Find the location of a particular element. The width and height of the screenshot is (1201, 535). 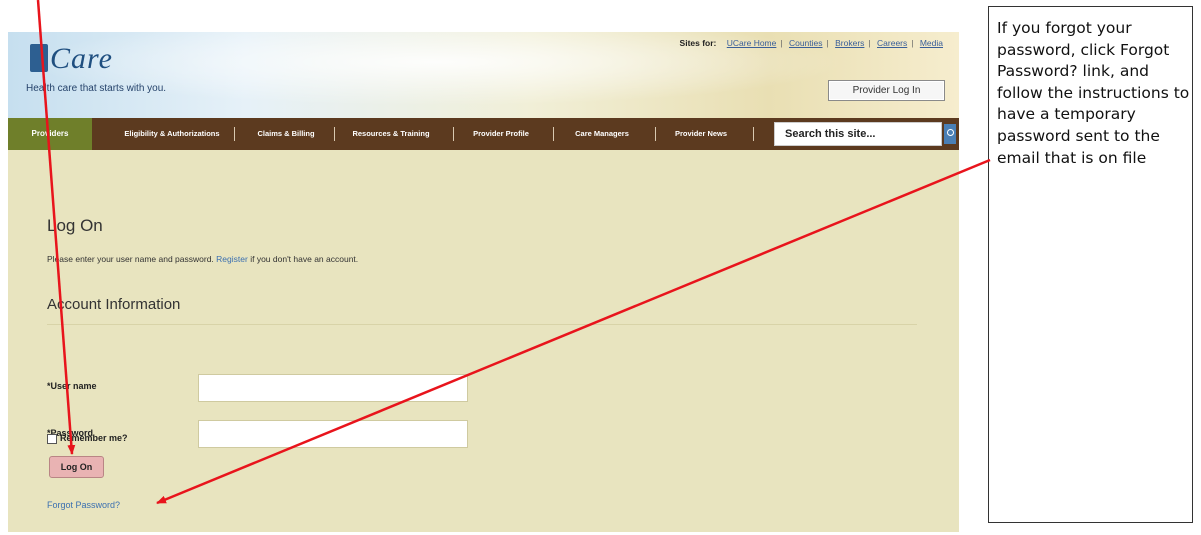

forgot-password-link: Forgot Password? is located at coordinates (83, 505).